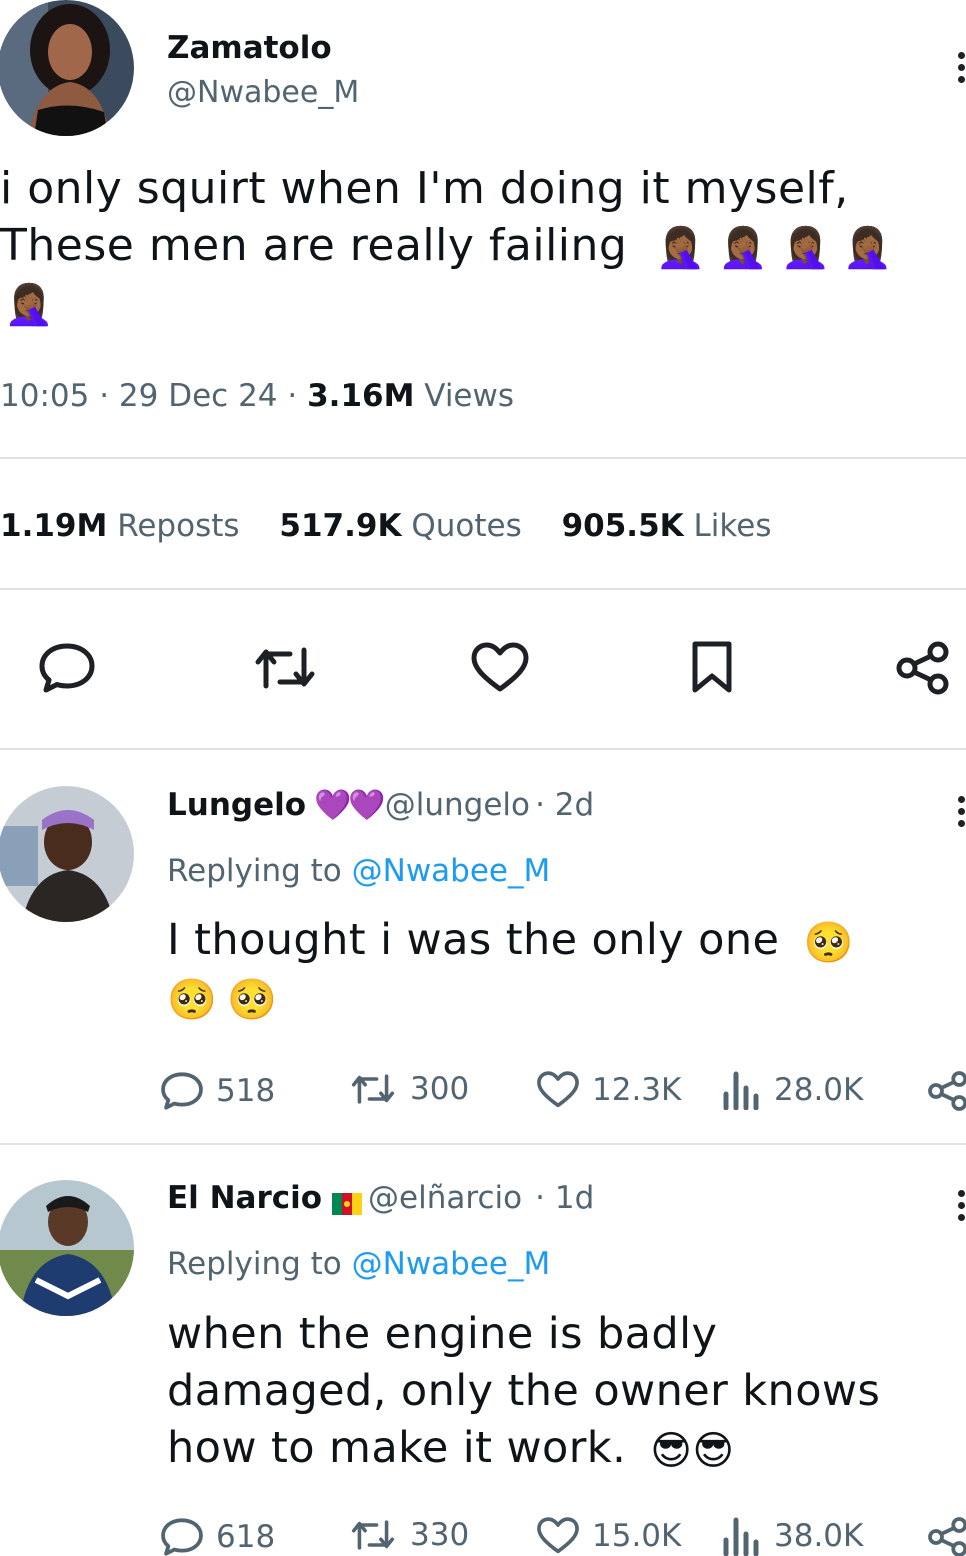 Image resolution: width=966 pixels, height=1556 pixels. Describe the element at coordinates (340, 526) in the screenshot. I see `quotes-count: 517.9K` at that location.